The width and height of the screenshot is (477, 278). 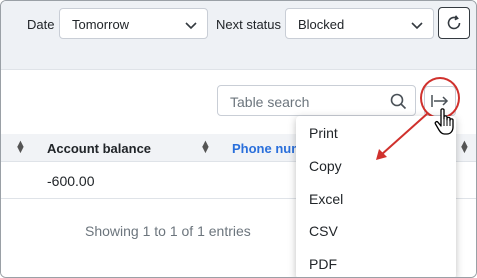 What do you see at coordinates (323, 133) in the screenshot?
I see `menu-item-print: Print` at bounding box center [323, 133].